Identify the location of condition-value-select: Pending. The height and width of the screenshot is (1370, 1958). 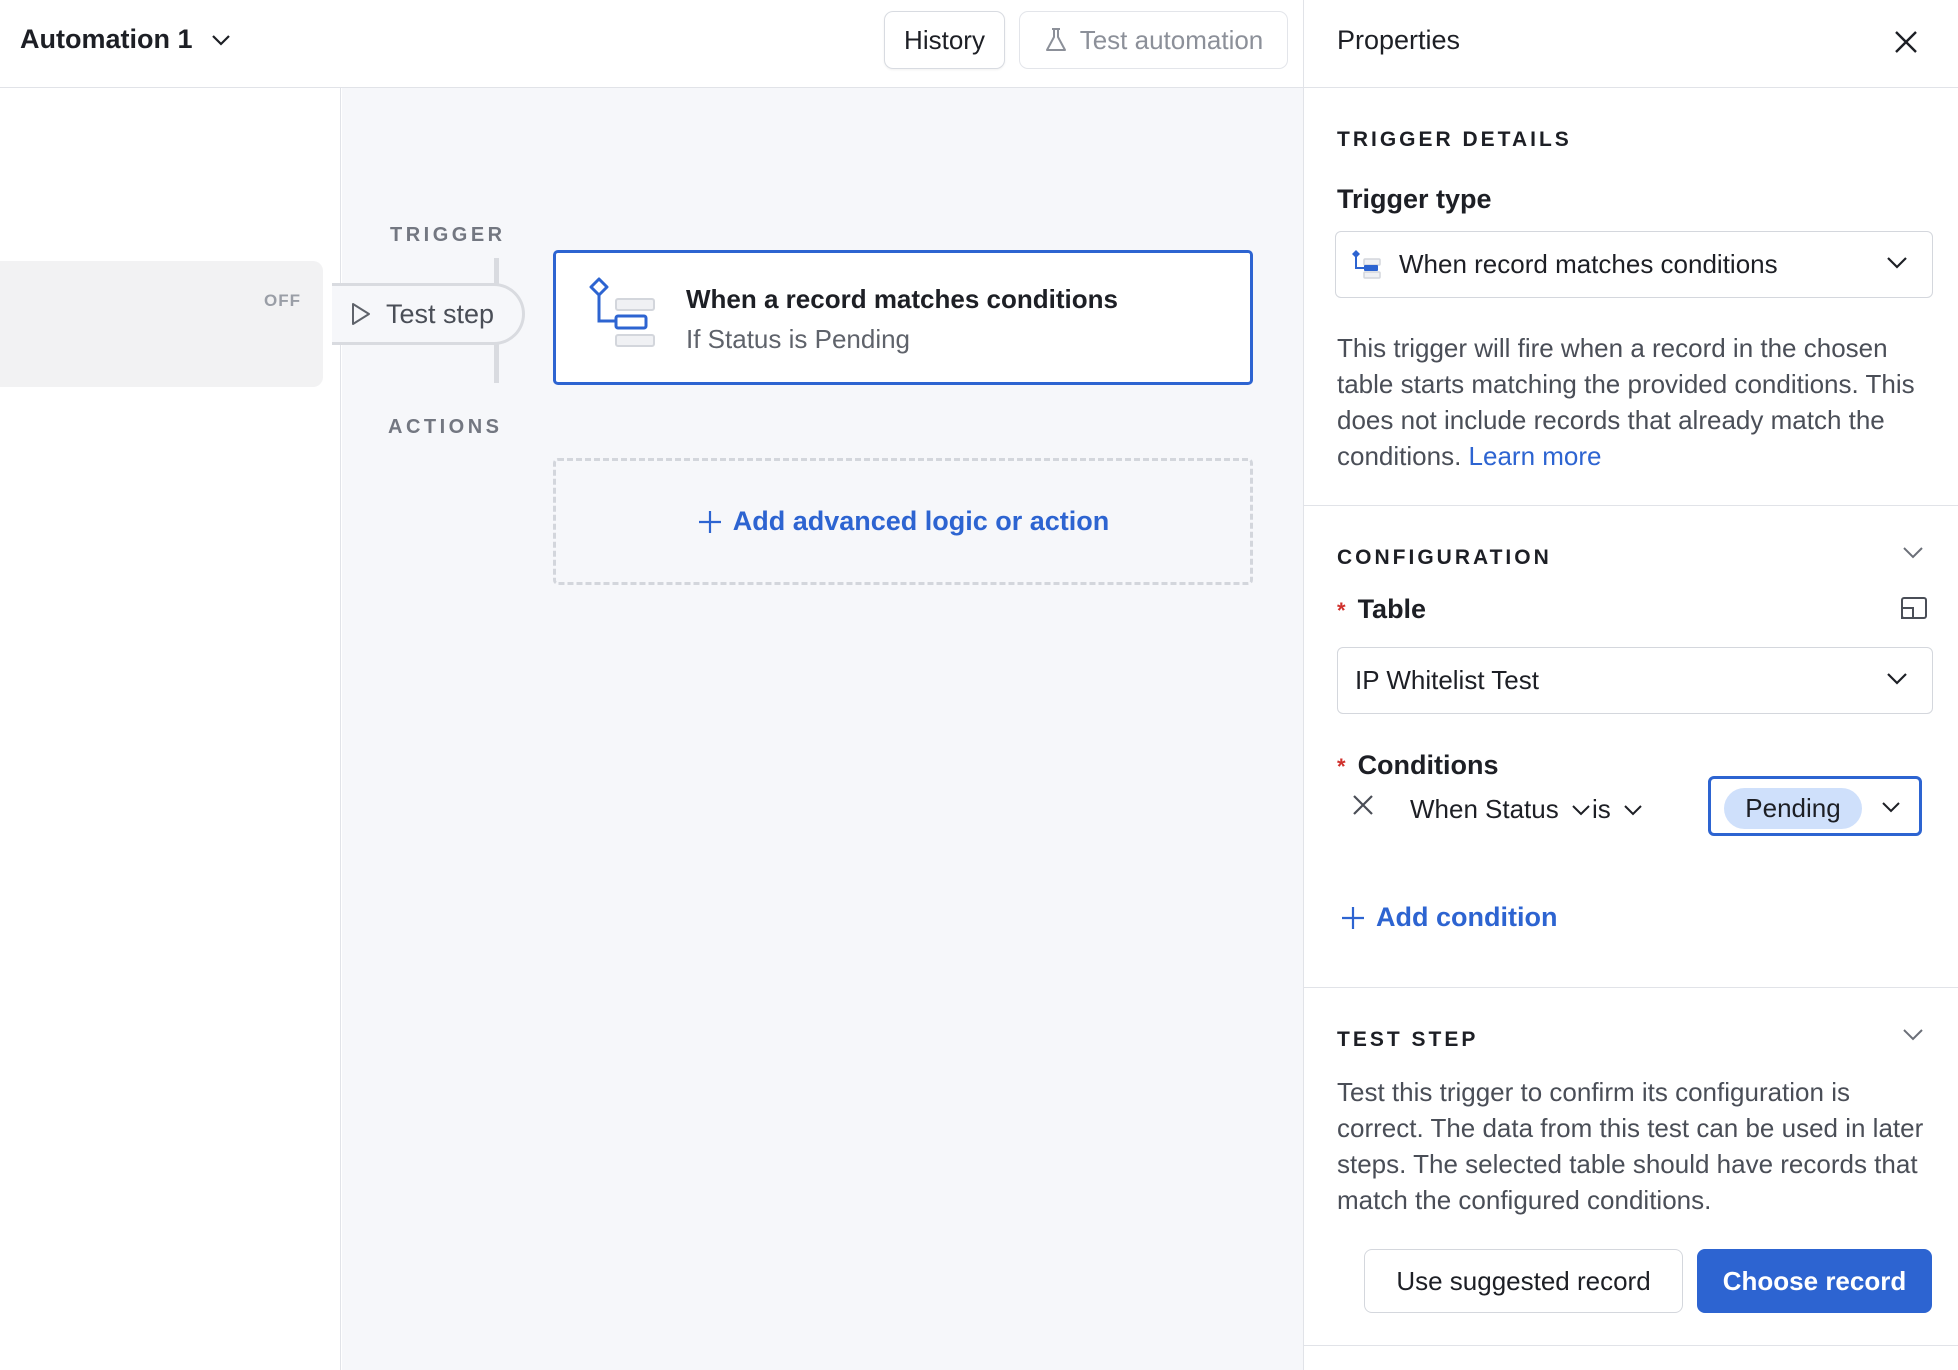
(1815, 806).